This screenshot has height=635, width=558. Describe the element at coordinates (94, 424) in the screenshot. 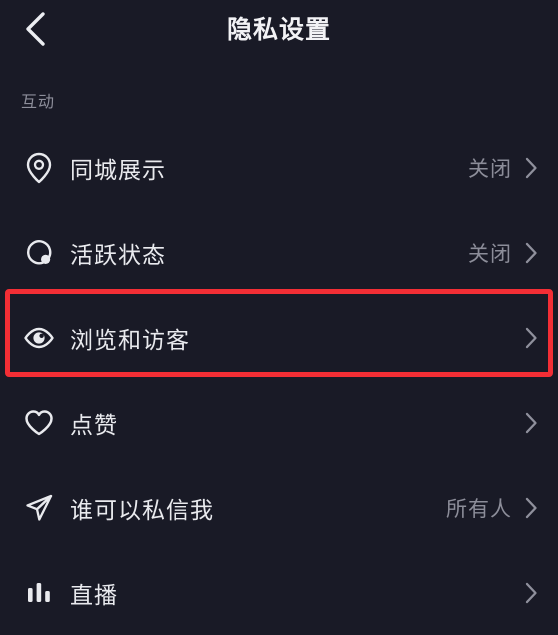

I see `list-item-label: 点赞` at that location.